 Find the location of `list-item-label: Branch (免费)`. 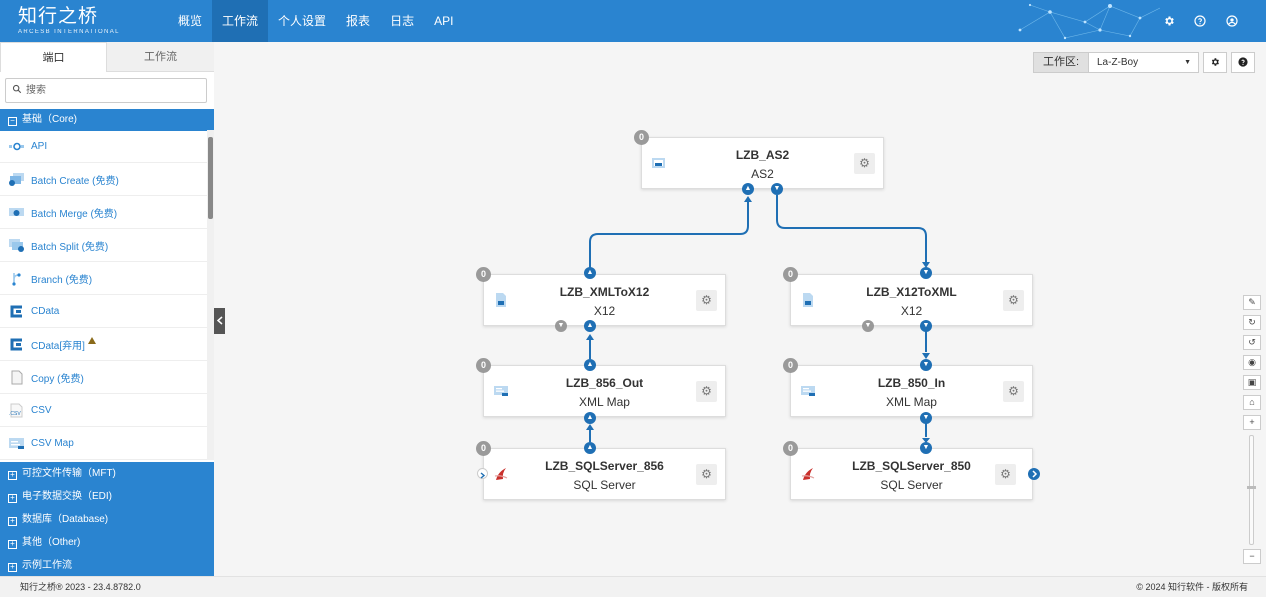

list-item-label: Branch (免费) is located at coordinates (62, 280).